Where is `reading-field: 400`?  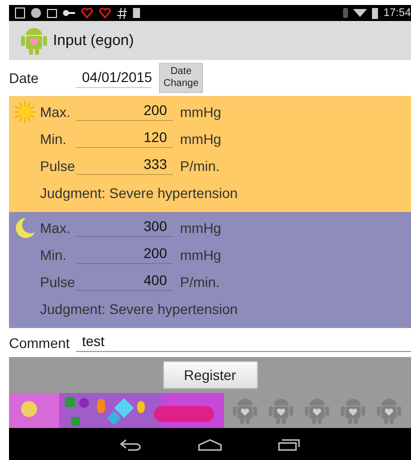 reading-field: 400 is located at coordinates (124, 281).